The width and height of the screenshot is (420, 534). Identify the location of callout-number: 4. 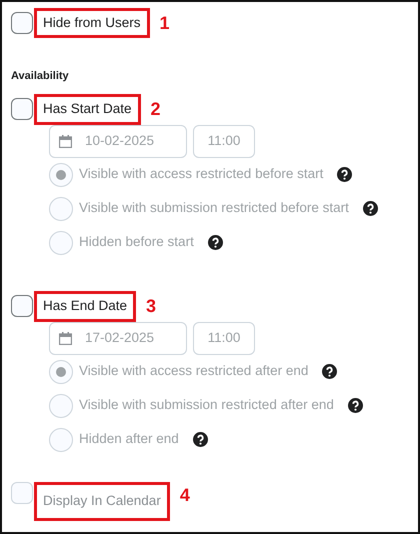
(185, 495).